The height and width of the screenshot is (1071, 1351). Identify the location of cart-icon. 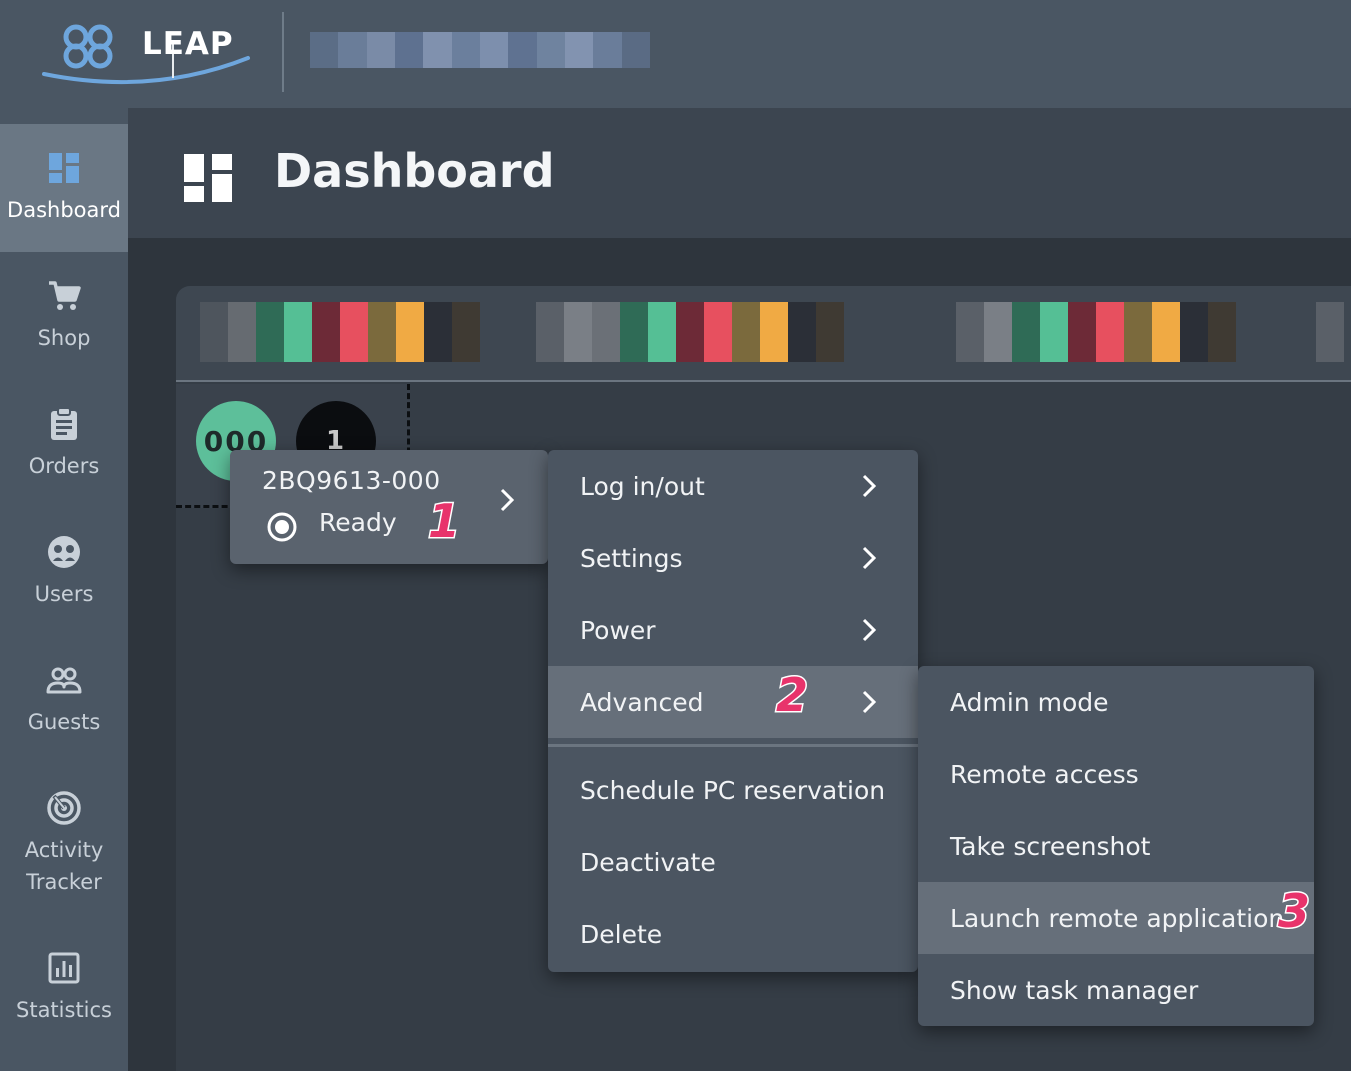
(65, 295).